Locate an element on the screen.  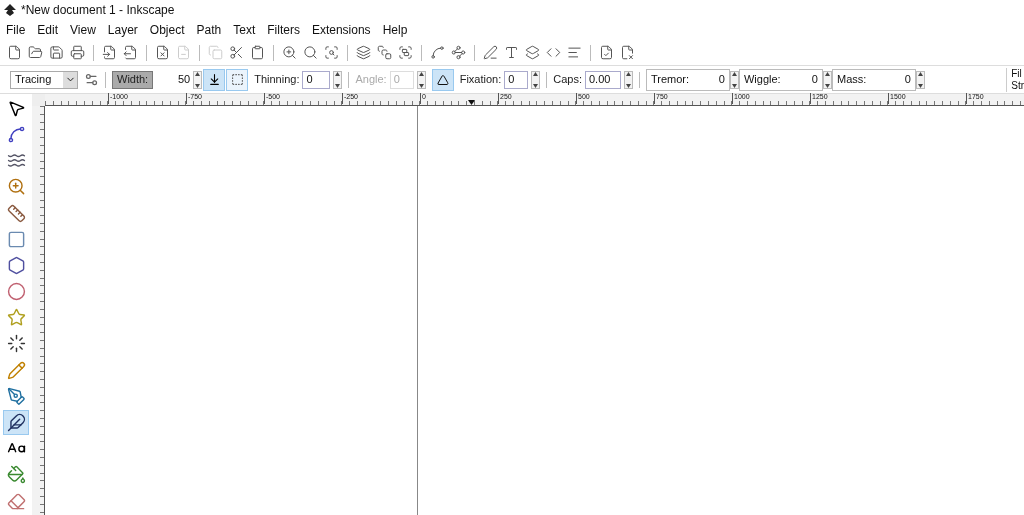
app-logo-icon is located at coordinates (10, 10).